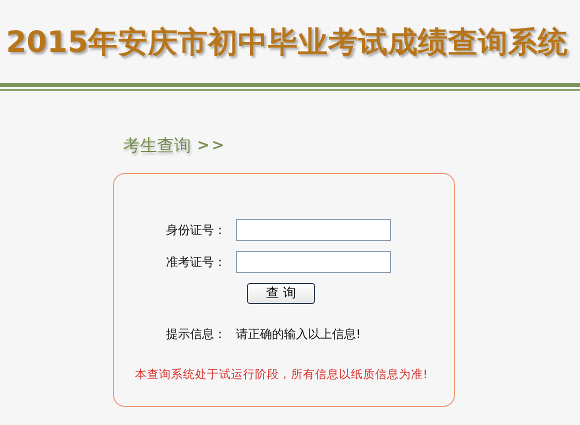  I want to click on field-label: 准考证号：, so click(196, 262).